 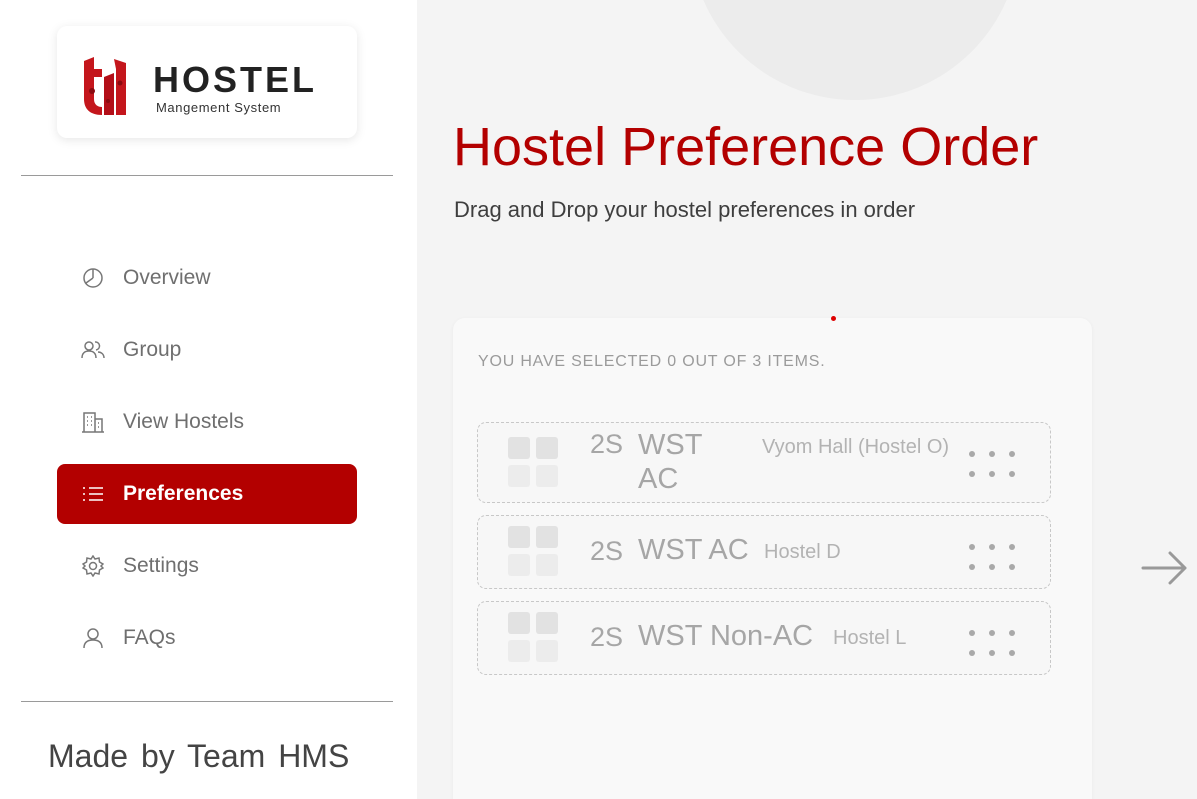 I want to click on item-type: WST Non-AC, so click(x=726, y=636).